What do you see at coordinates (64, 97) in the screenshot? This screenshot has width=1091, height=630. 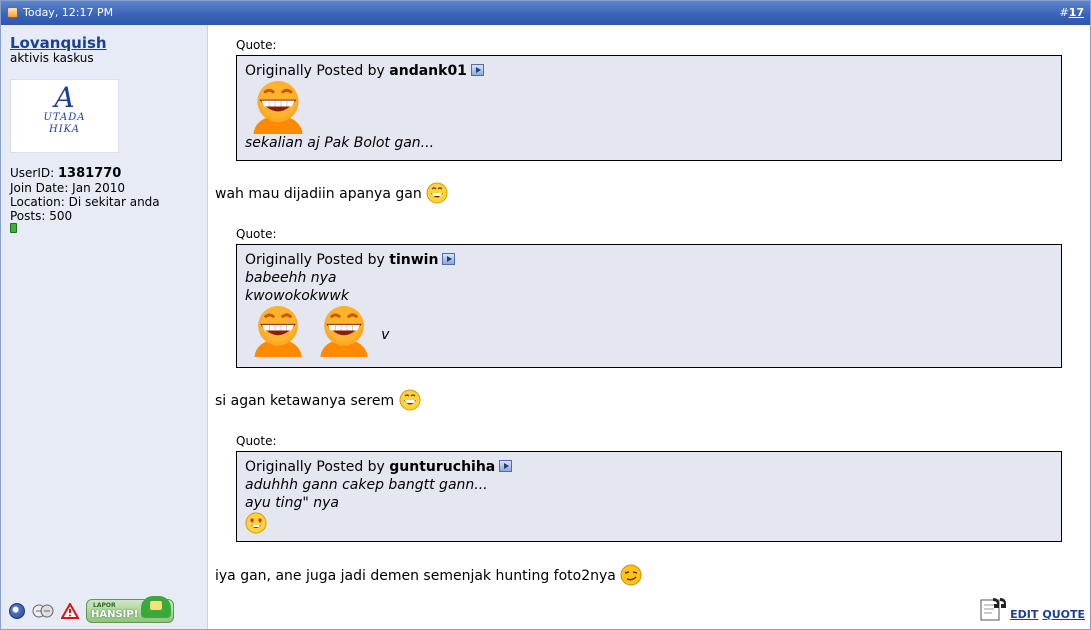 I see `avatar-letter: A` at bounding box center [64, 97].